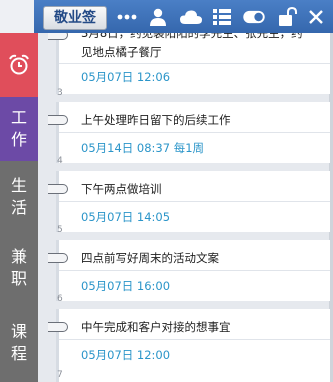 This screenshot has height=382, width=333. I want to click on note-time: 05月07日 16:00, so click(126, 286).